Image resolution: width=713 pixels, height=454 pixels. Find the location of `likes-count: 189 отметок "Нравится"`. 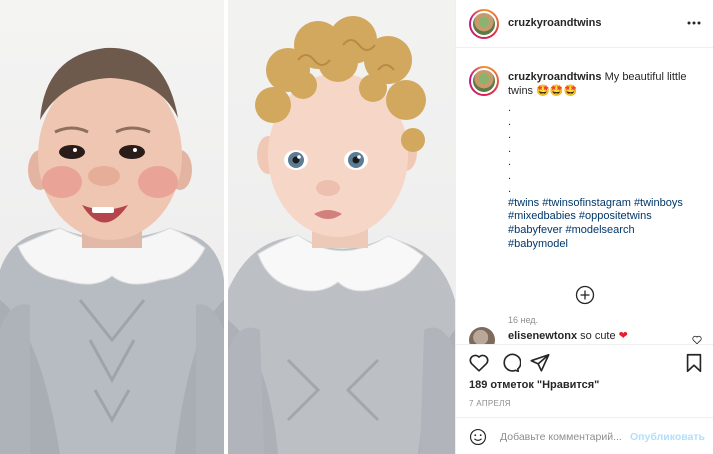

likes-count: 189 отметок "Нравится" is located at coordinates (534, 385).